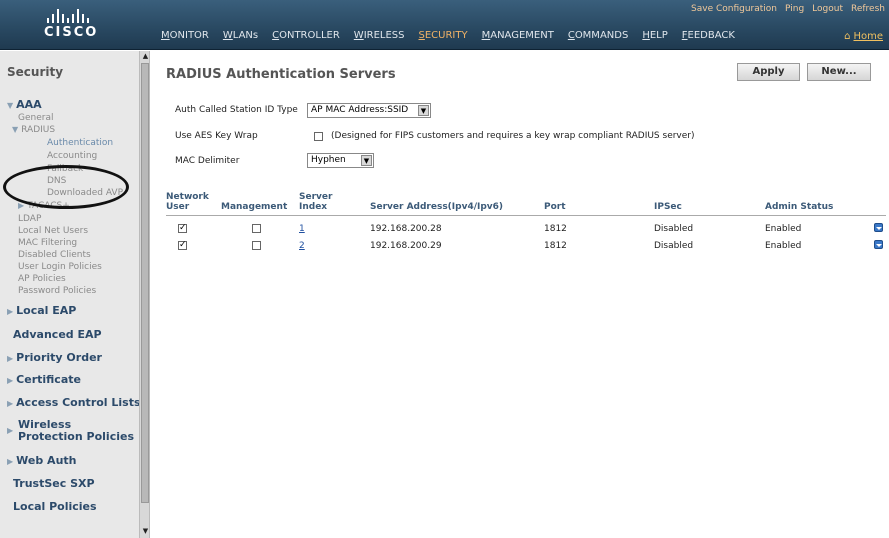 This screenshot has height=538, width=889. I want to click on col-network-user: Network User, so click(187, 202).